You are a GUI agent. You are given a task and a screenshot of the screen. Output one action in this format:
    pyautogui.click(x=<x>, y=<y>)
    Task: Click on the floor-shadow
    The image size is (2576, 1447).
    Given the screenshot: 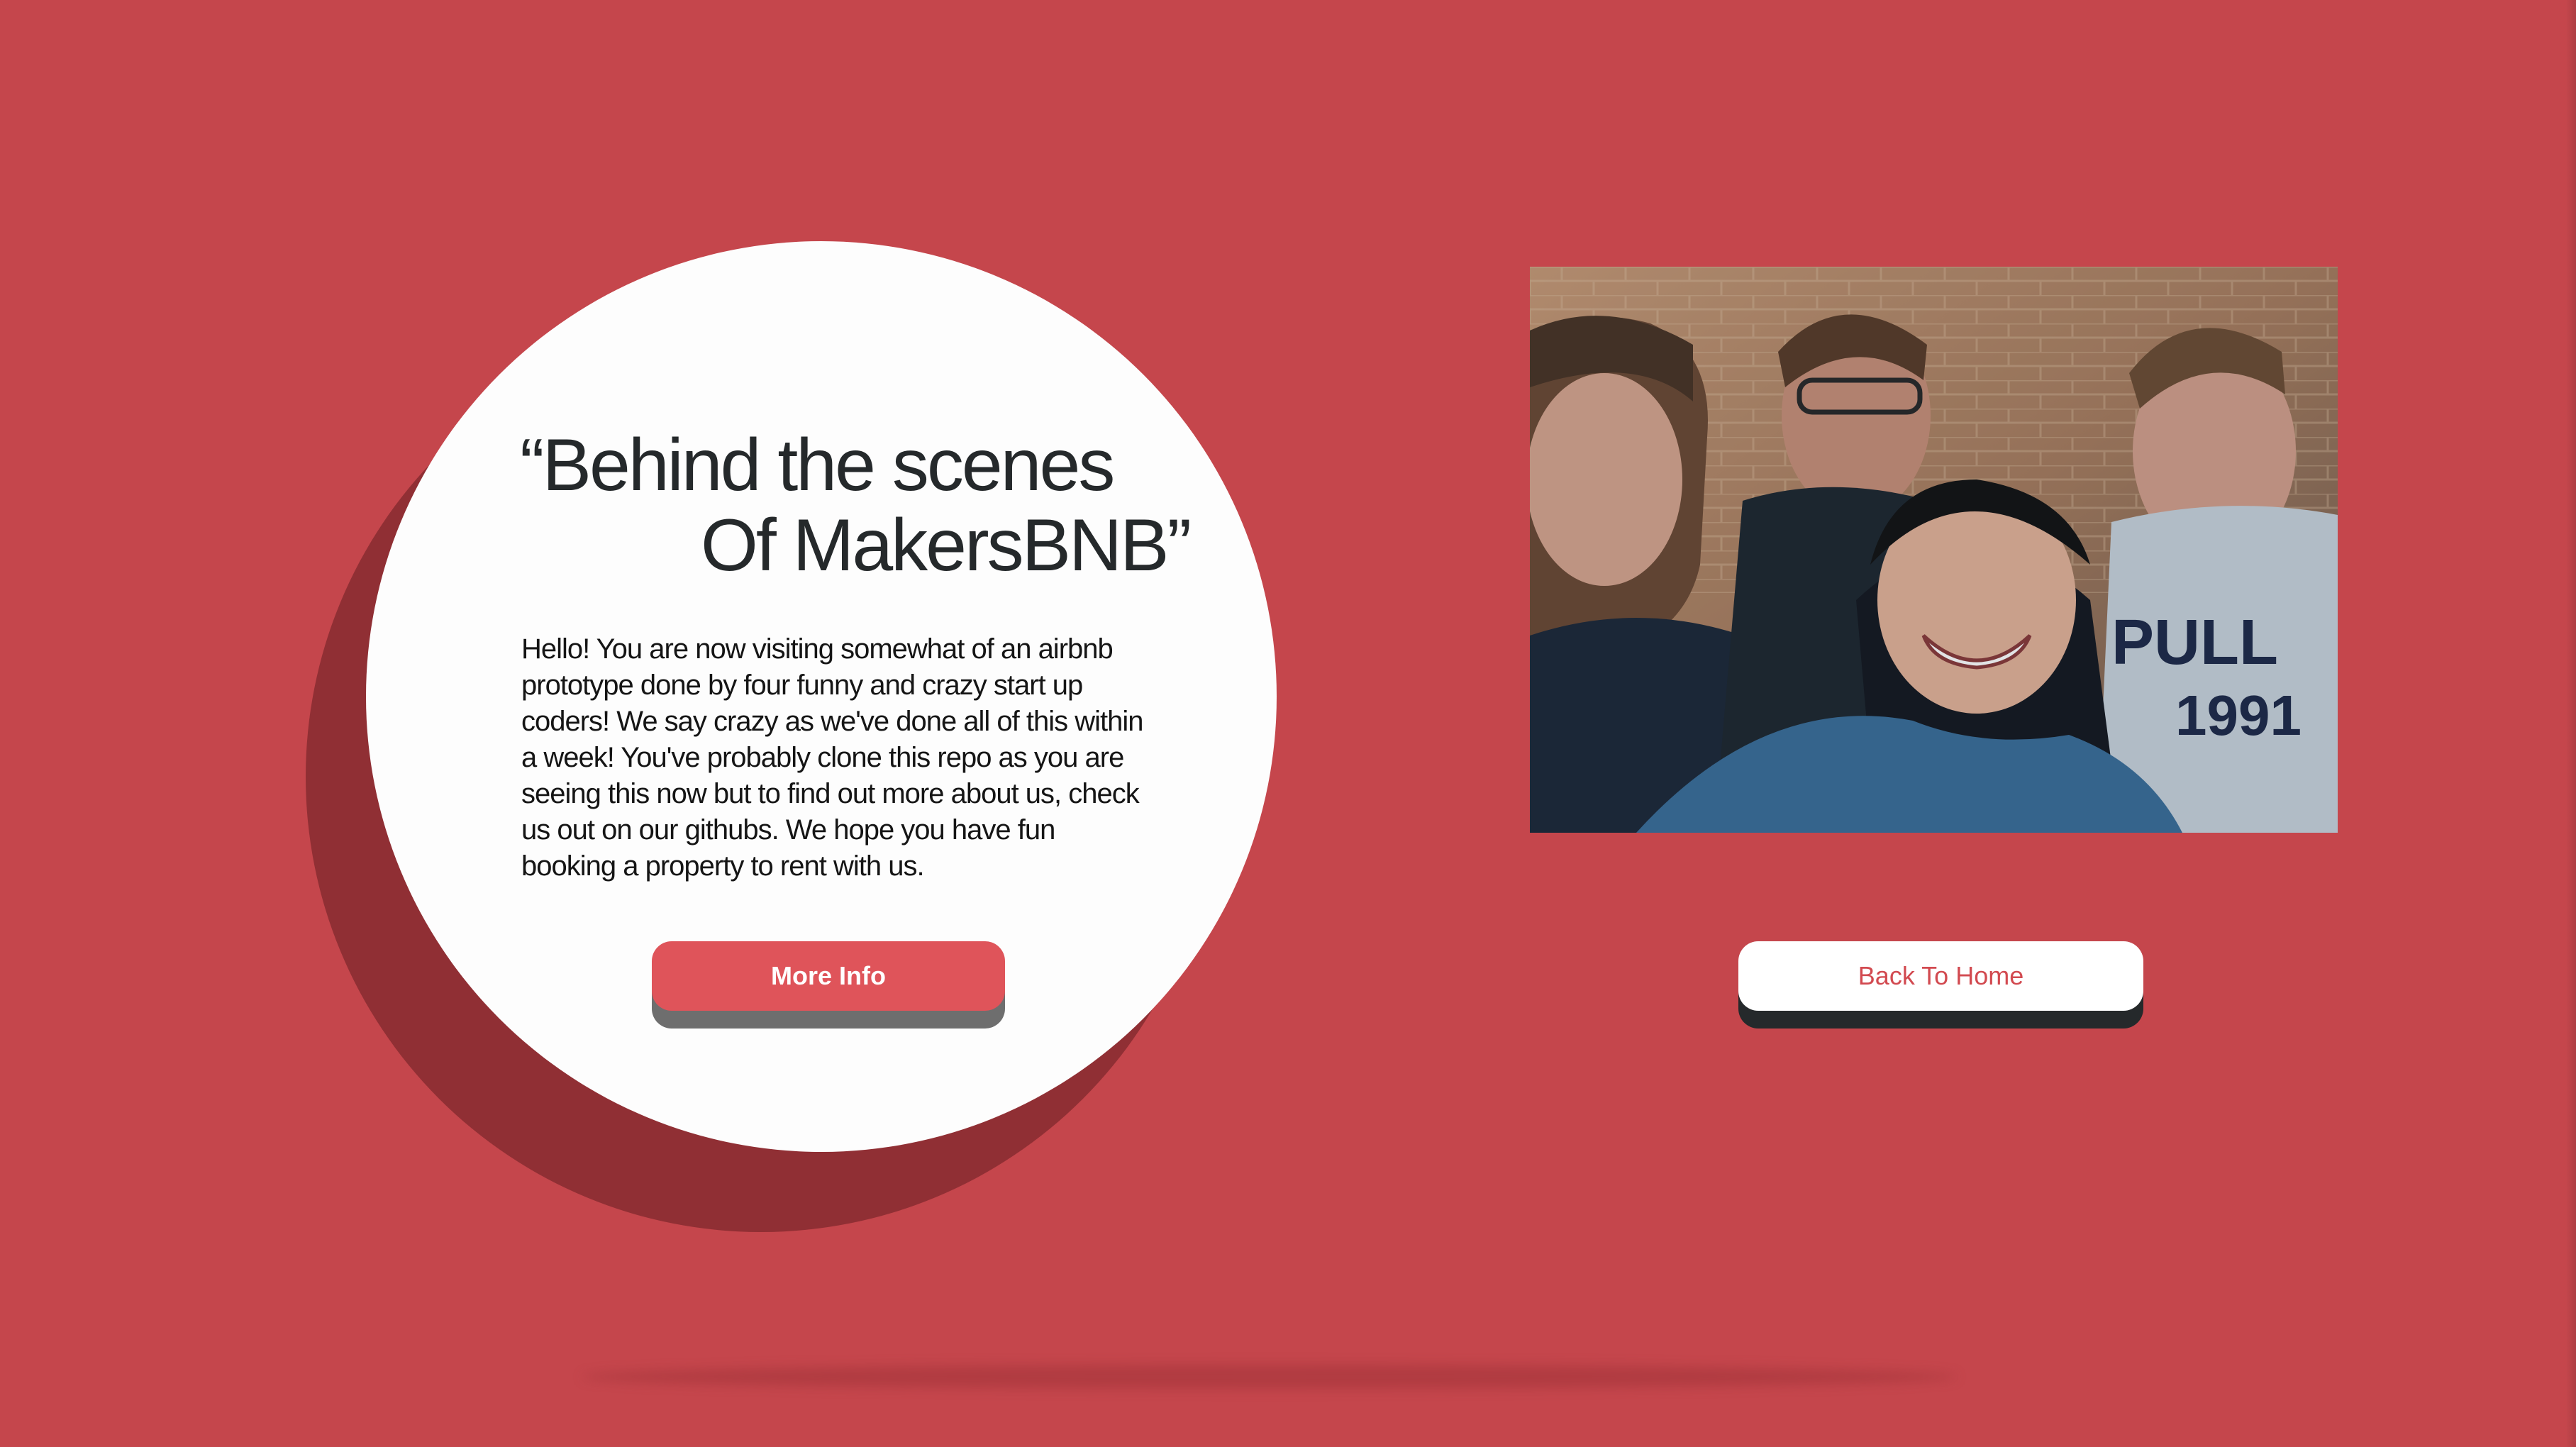 What is the action you would take?
    pyautogui.click(x=1270, y=1377)
    